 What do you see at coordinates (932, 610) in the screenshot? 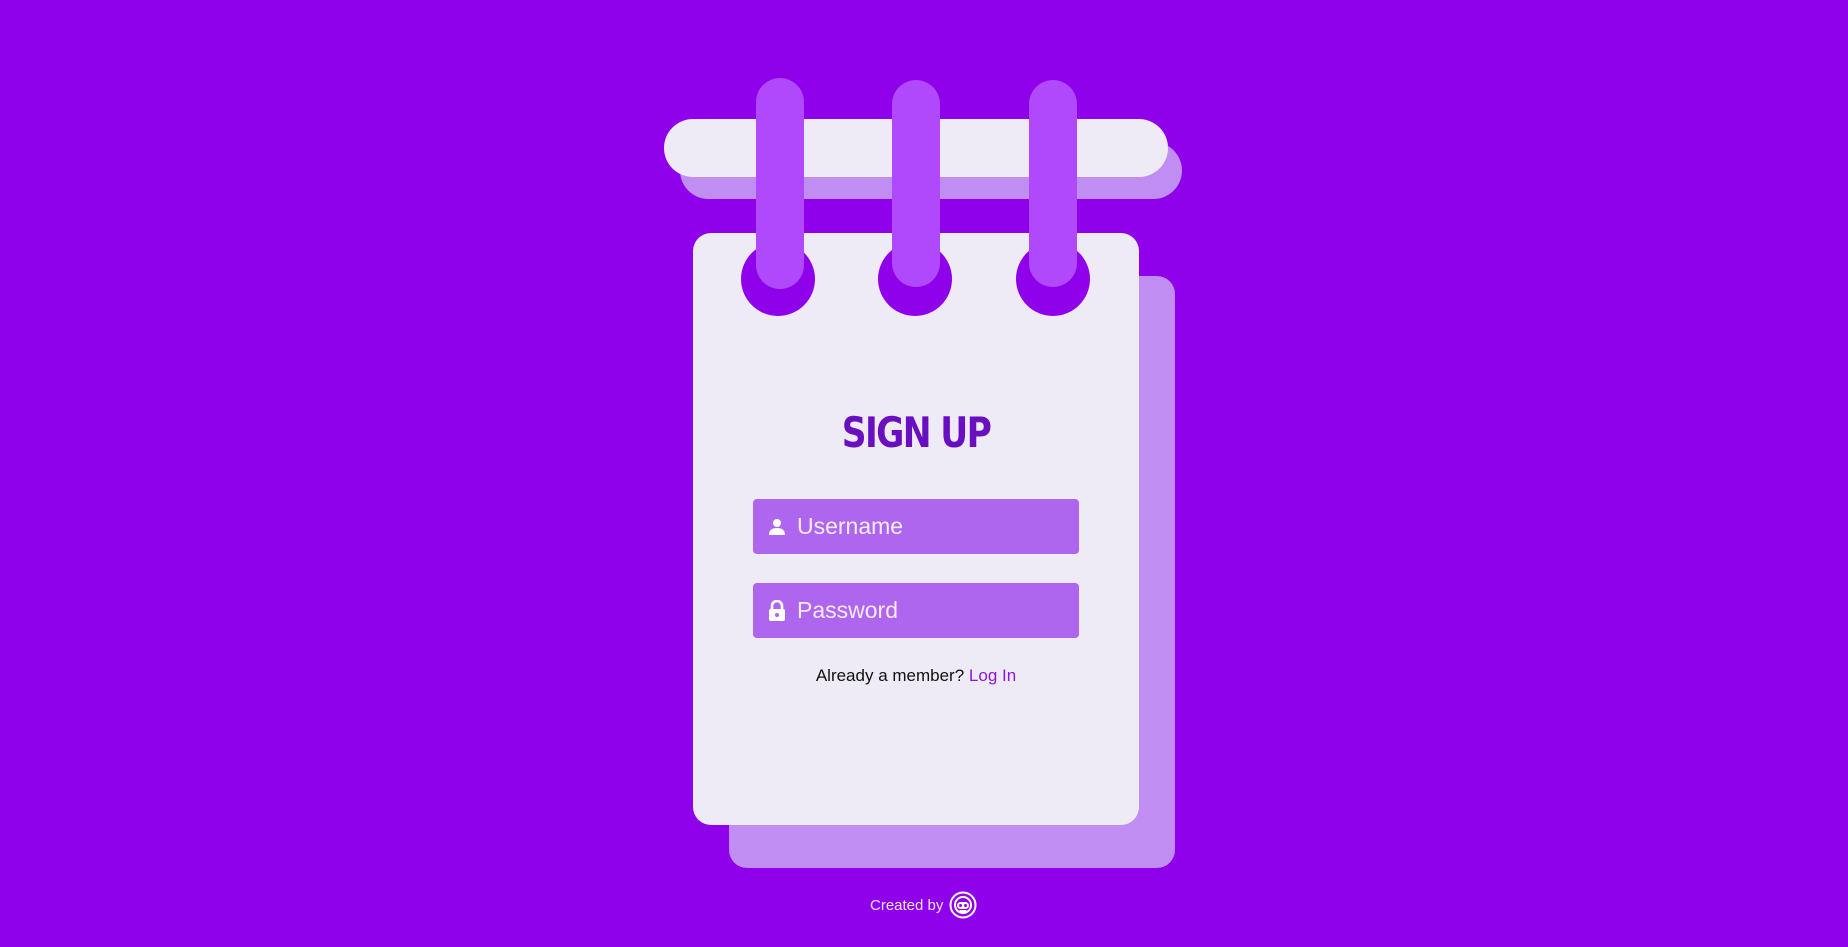
I see `password-input` at bounding box center [932, 610].